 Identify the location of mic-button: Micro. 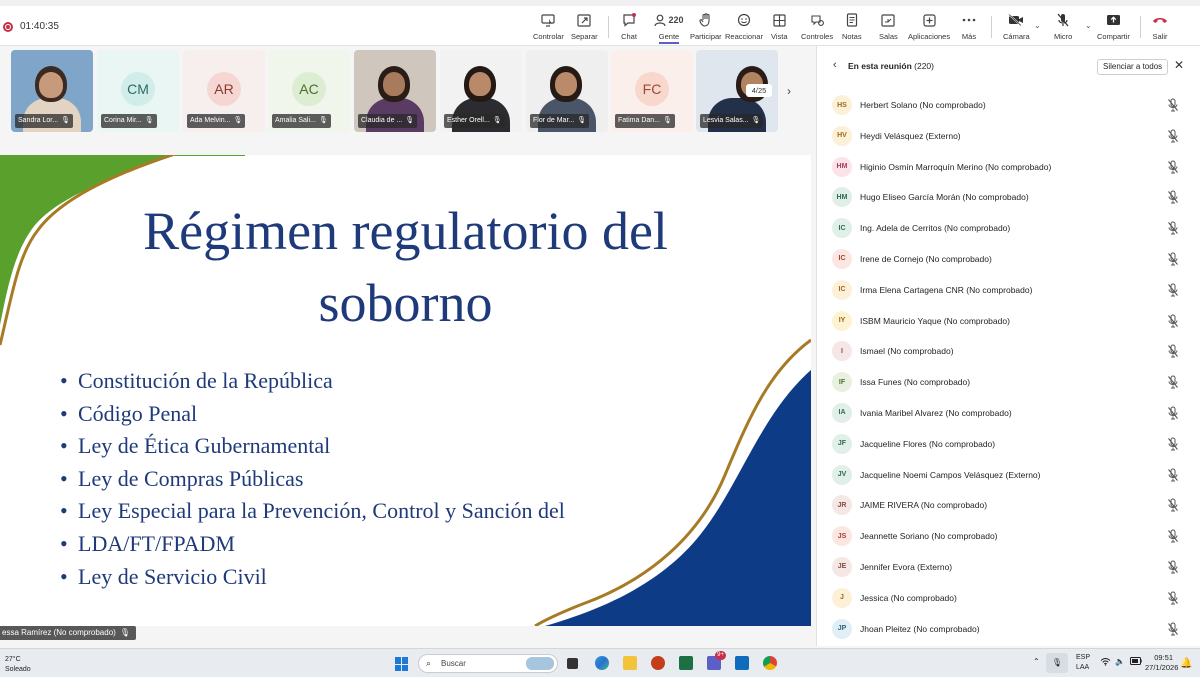
(1063, 28).